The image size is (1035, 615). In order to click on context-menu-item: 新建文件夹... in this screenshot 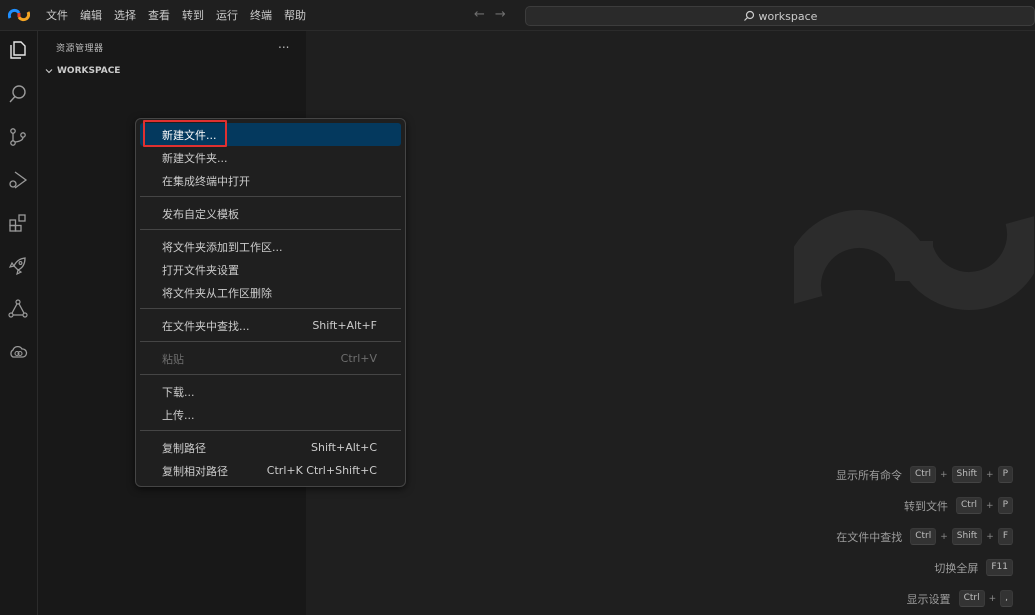, I will do `click(270, 157)`.